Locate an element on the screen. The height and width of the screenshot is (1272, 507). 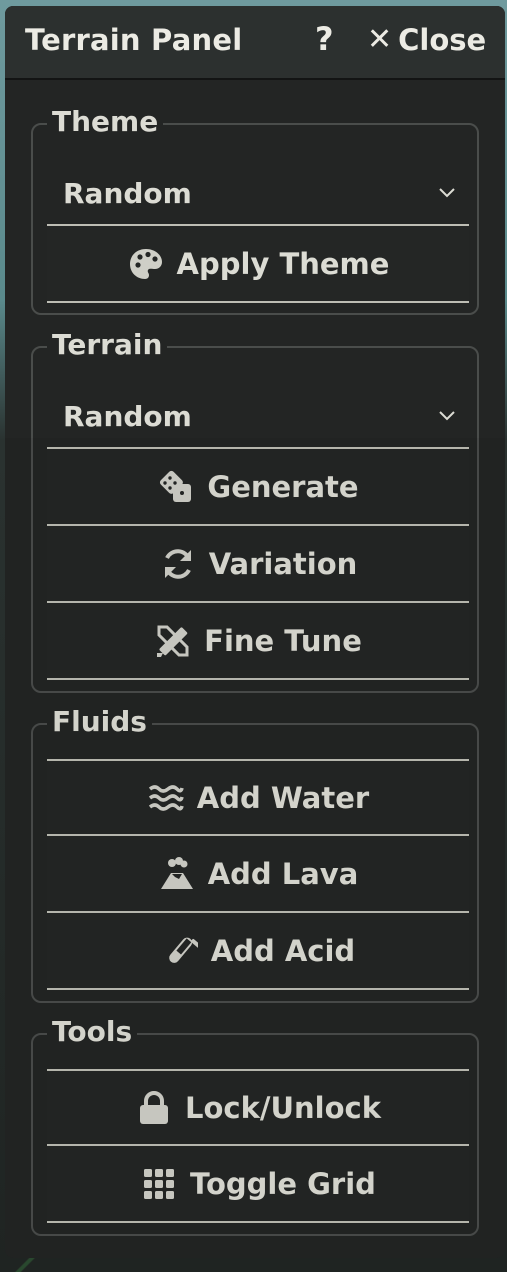
add-acid-label: Add Acid is located at coordinates (283, 950).